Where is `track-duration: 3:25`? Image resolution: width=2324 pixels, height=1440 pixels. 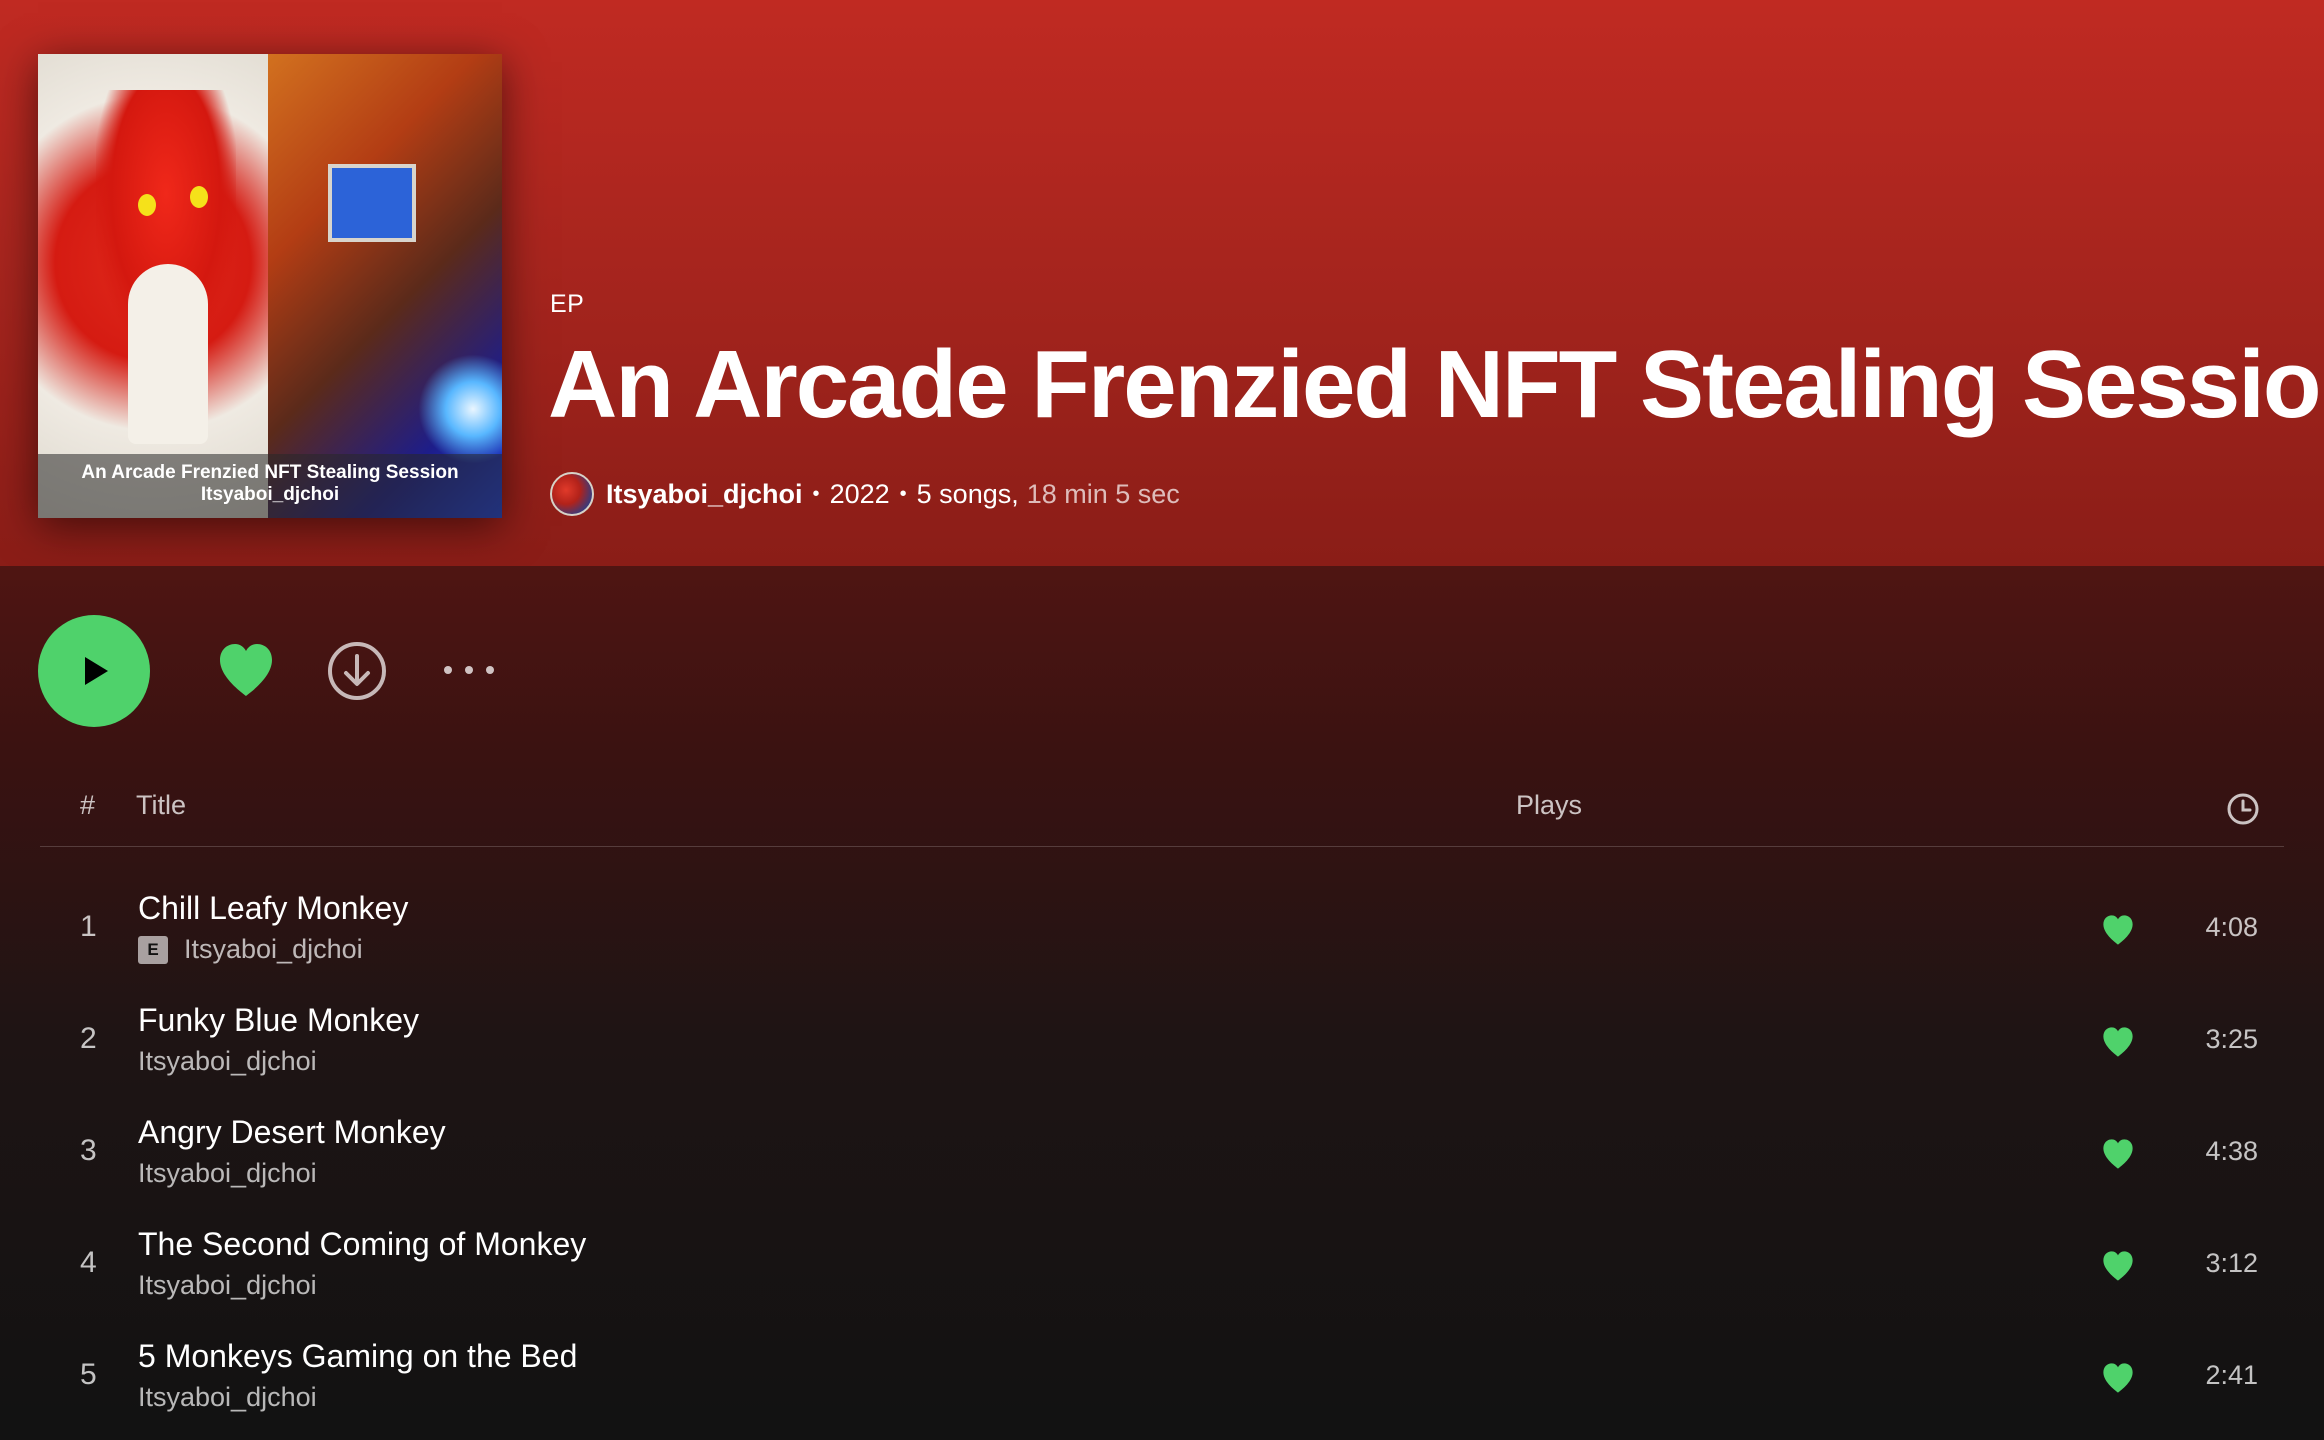
track-duration: 3:25 is located at coordinates (2231, 1039).